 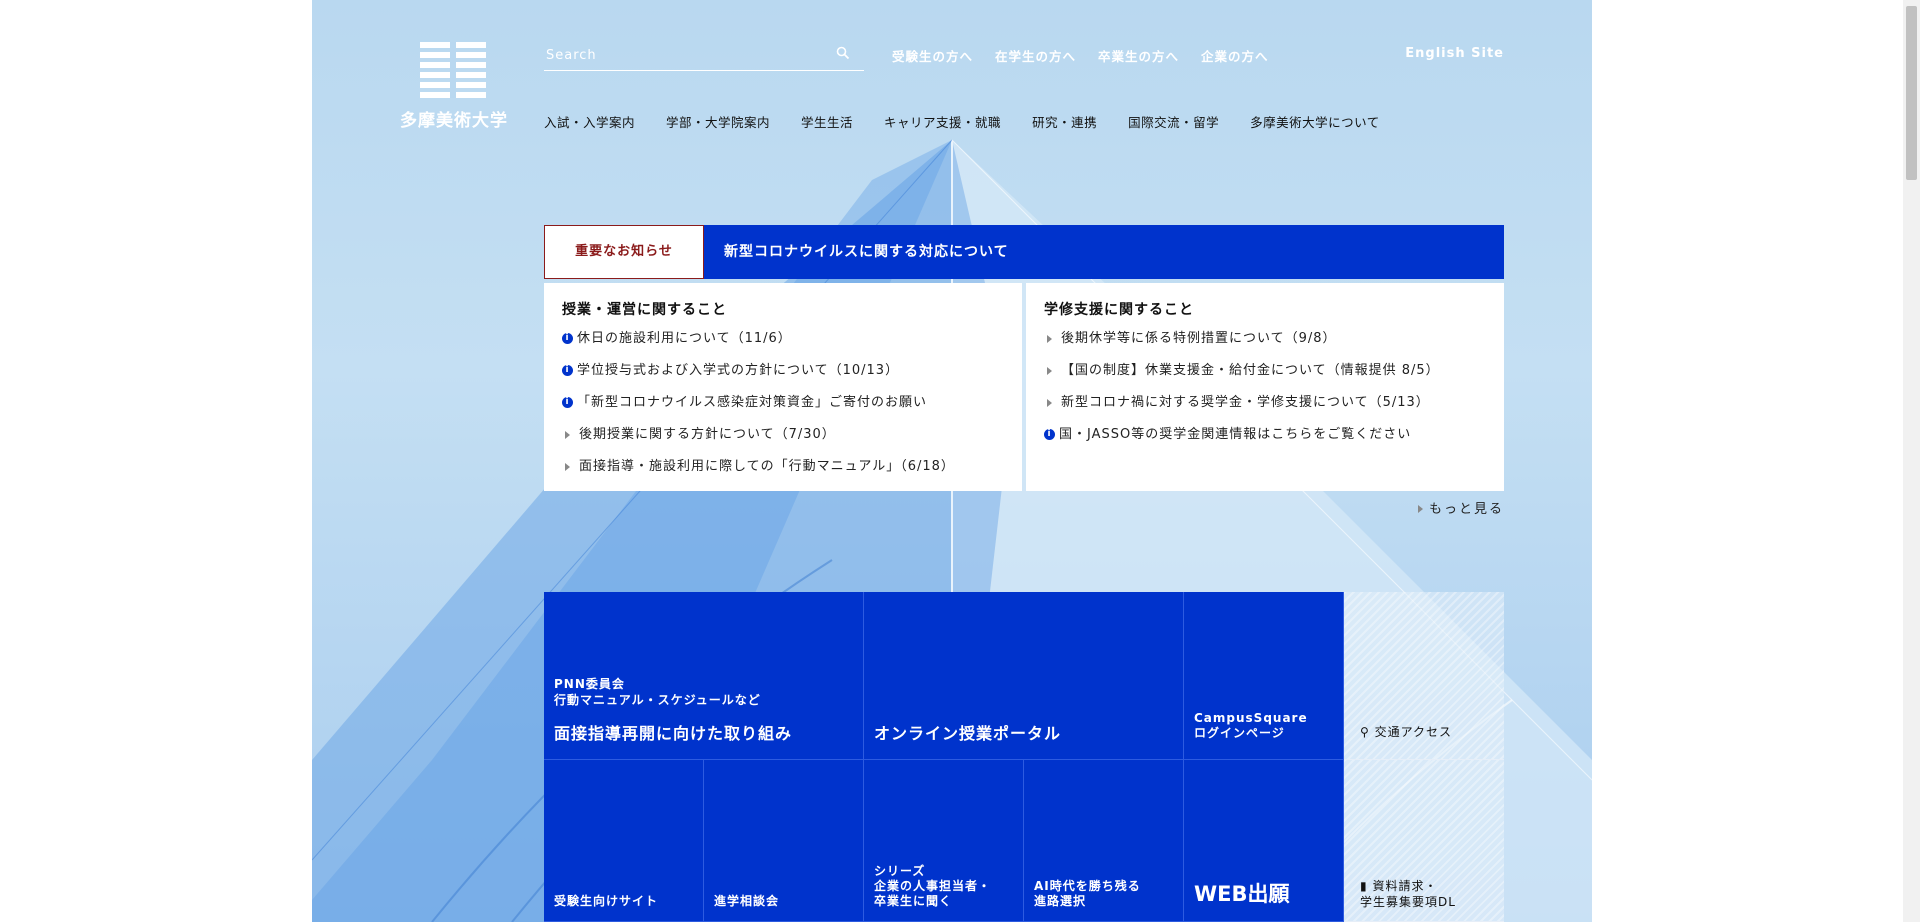 What do you see at coordinates (453, 70) in the screenshot?
I see `logo-mark-icon` at bounding box center [453, 70].